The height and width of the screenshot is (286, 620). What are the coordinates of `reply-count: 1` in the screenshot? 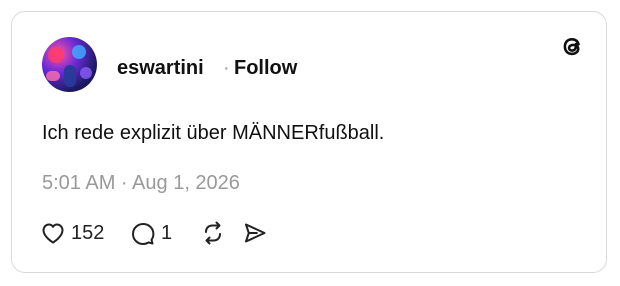 It's located at (167, 233).